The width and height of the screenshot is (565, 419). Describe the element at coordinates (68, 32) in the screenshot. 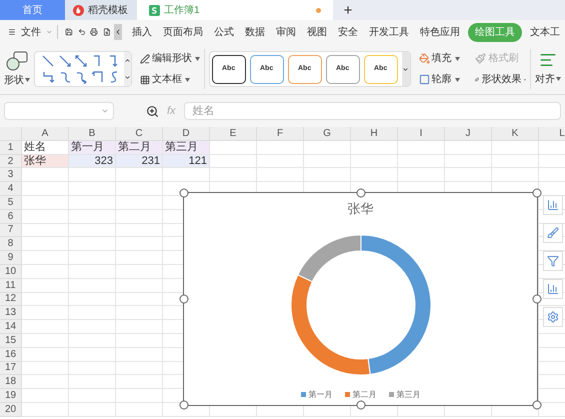

I see `save-icon` at that location.